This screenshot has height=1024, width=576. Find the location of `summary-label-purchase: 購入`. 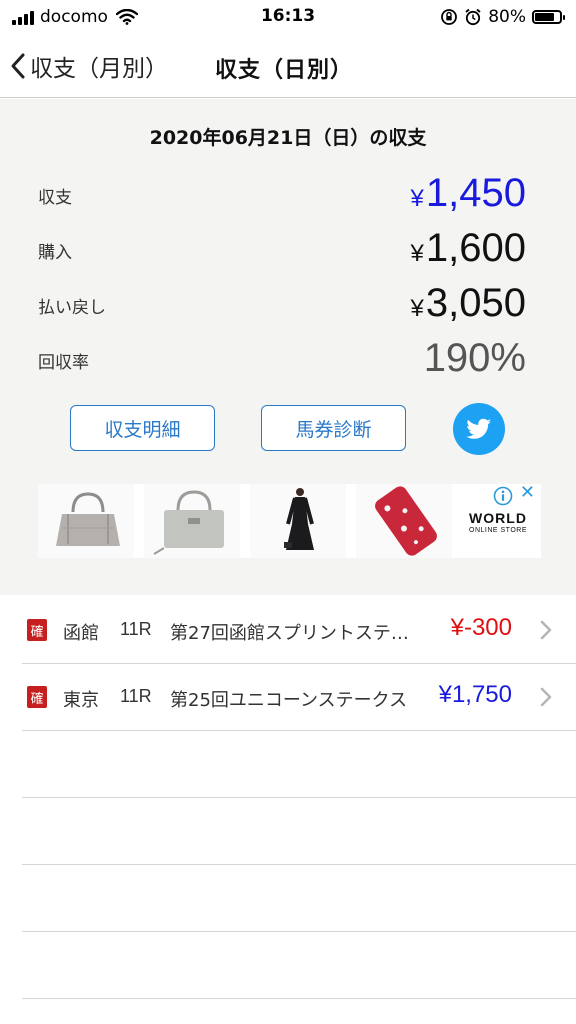

summary-label-purchase: 購入 is located at coordinates (55, 253).